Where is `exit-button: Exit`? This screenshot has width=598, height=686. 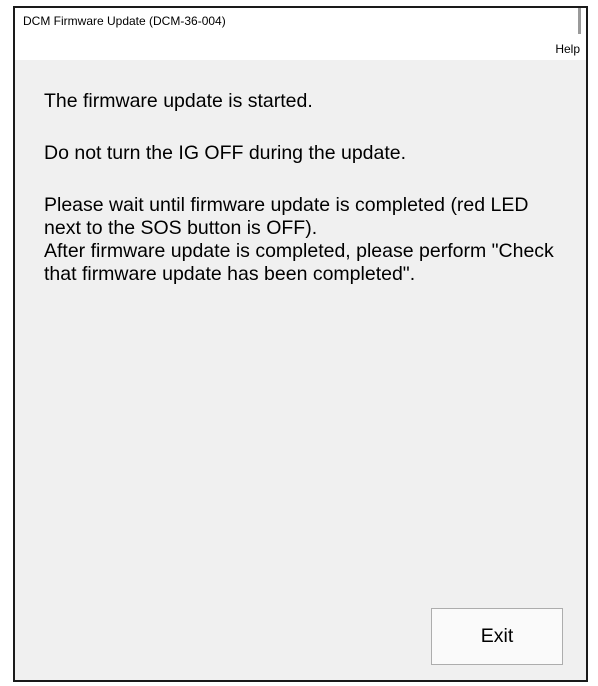
exit-button: Exit is located at coordinates (497, 636).